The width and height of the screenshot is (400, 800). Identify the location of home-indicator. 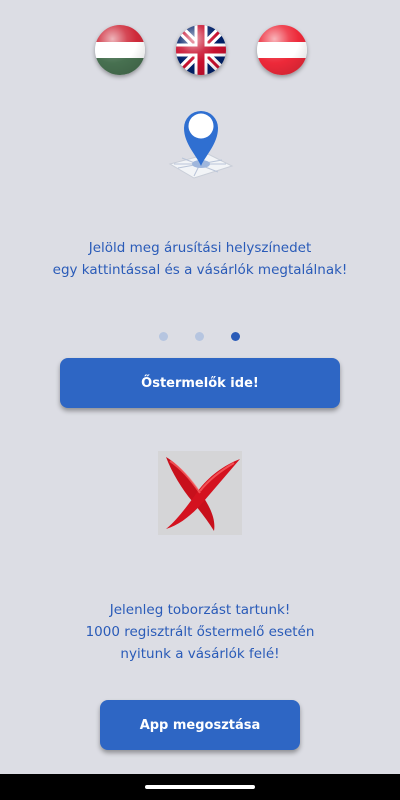
(200, 787).